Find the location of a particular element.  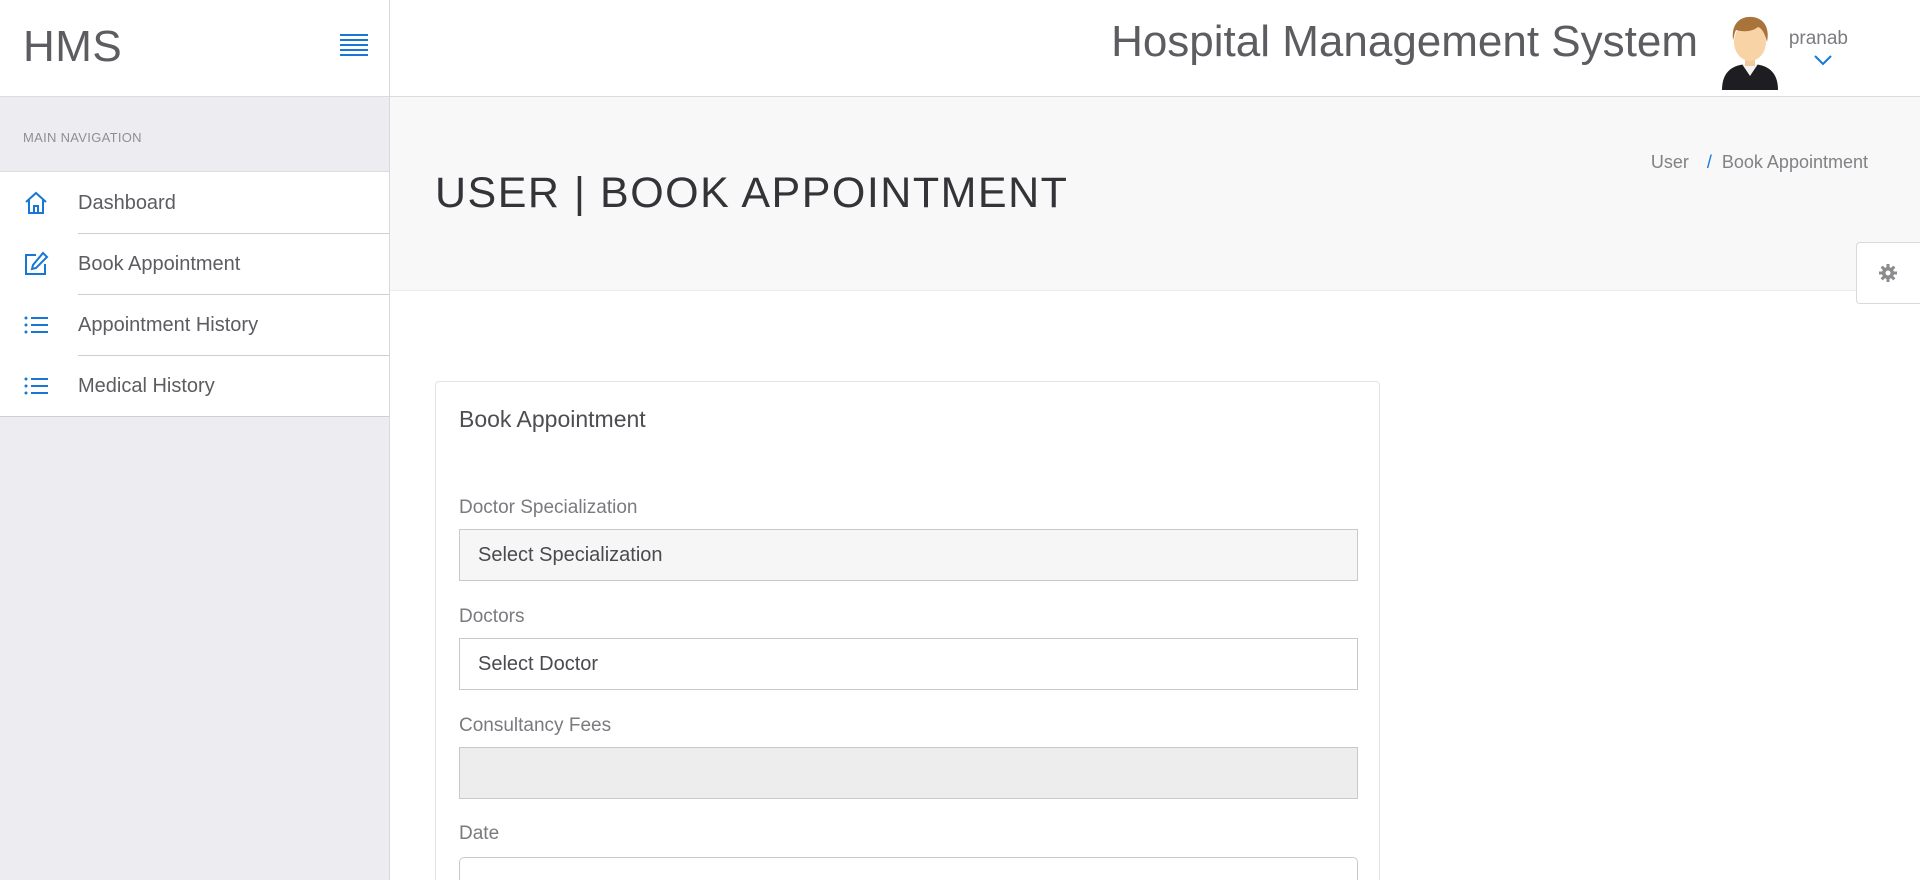

gear-icon is located at coordinates (1888, 273).